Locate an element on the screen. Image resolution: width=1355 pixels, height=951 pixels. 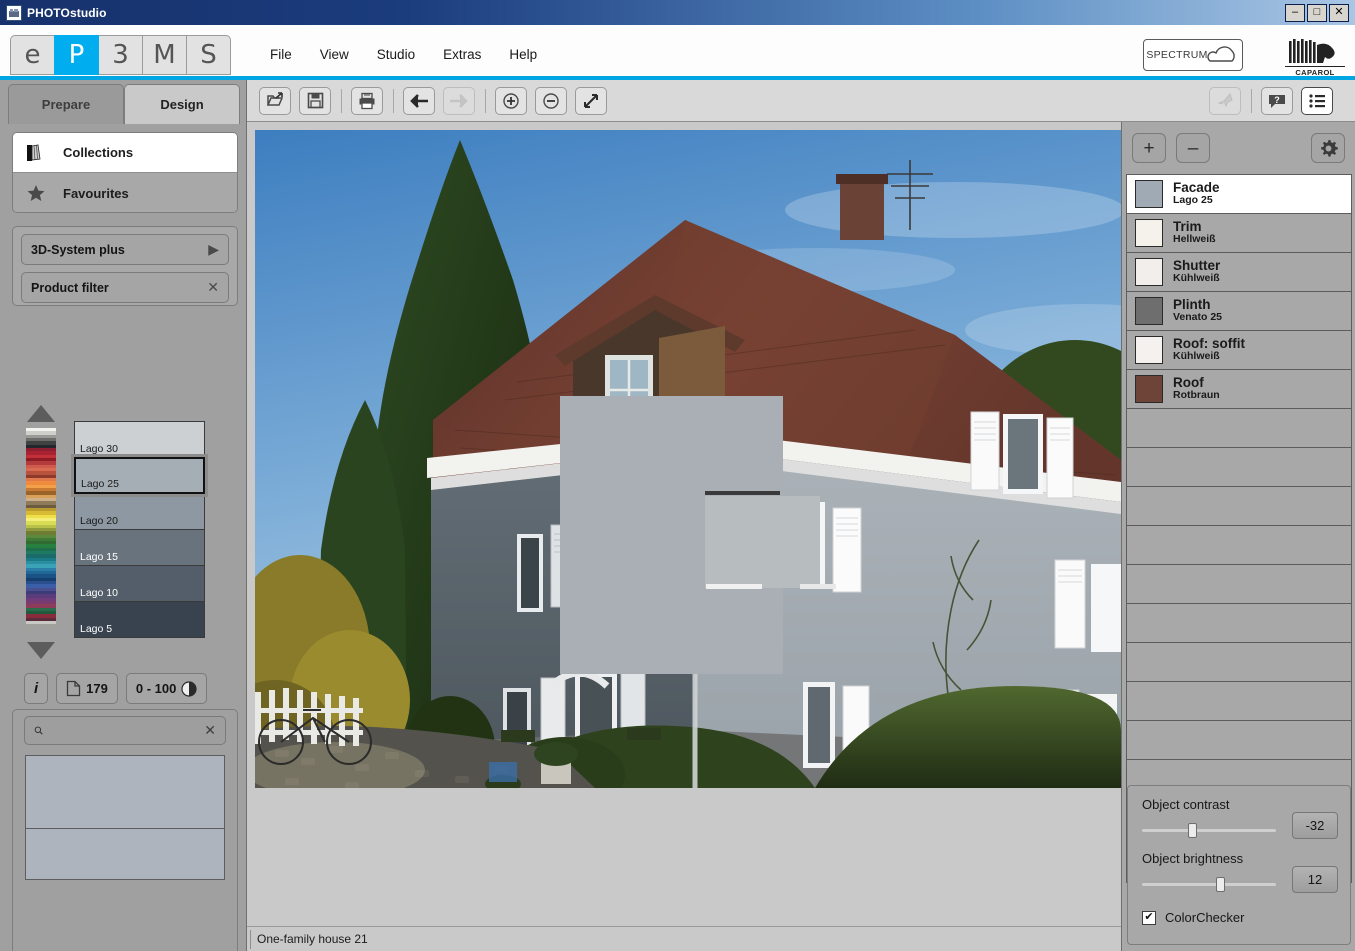
page-count-label: 179 is located at coordinates (97, 688).